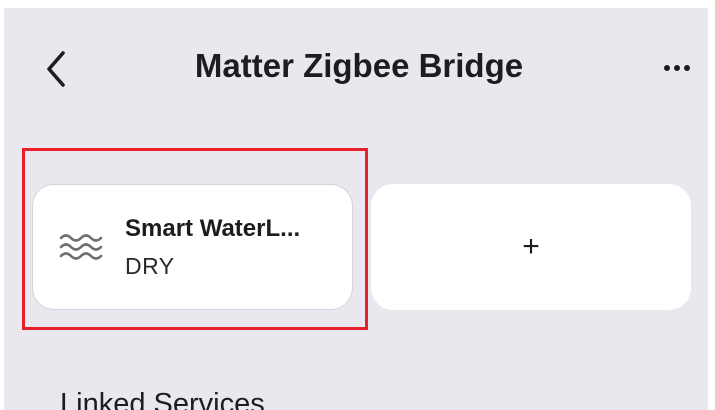 The image size is (715, 410). Describe the element at coordinates (667, 68) in the screenshot. I see `ellipsis-icon` at that location.